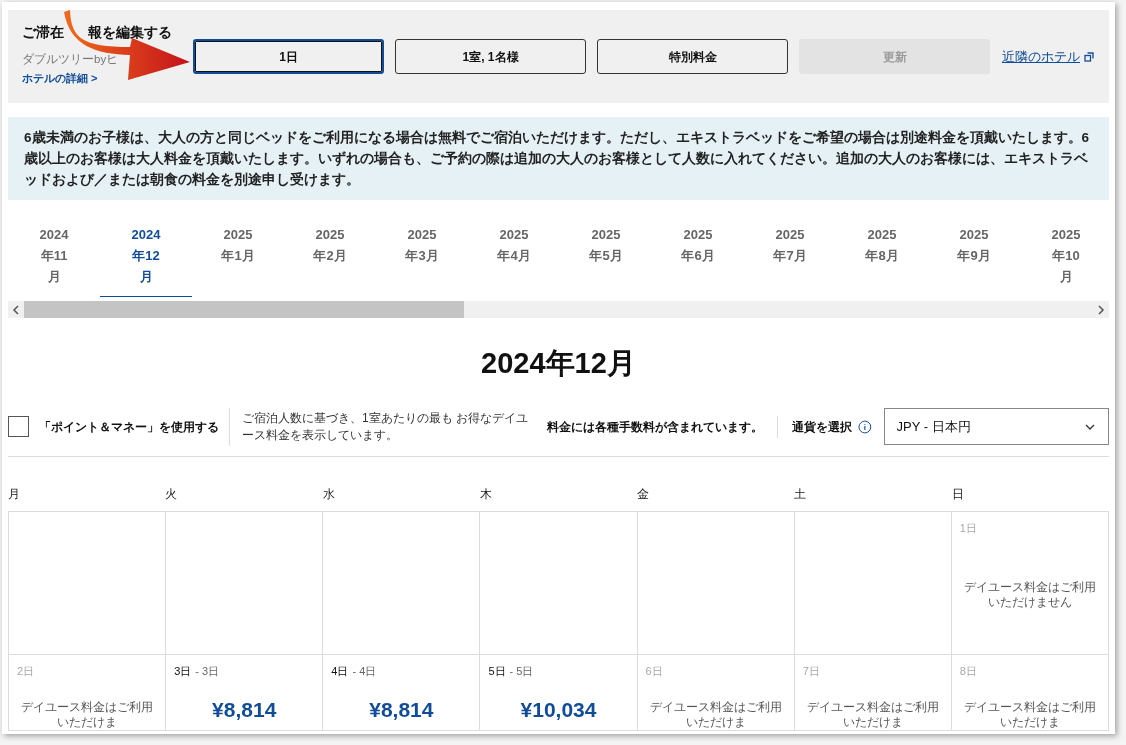  Describe the element at coordinates (60, 78) in the screenshot. I see `hotel-details-link: ホテルの詳細 >` at that location.